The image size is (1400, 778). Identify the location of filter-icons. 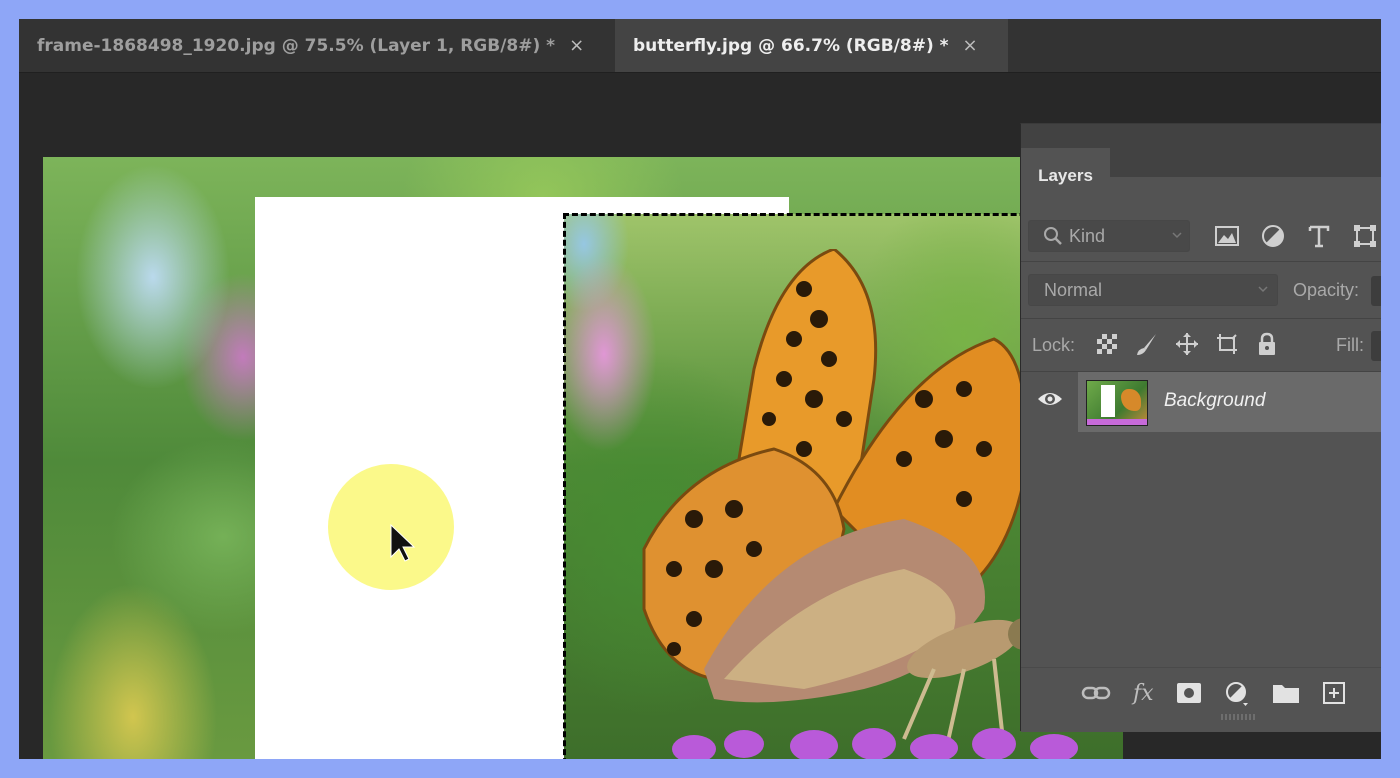
(1296, 236).